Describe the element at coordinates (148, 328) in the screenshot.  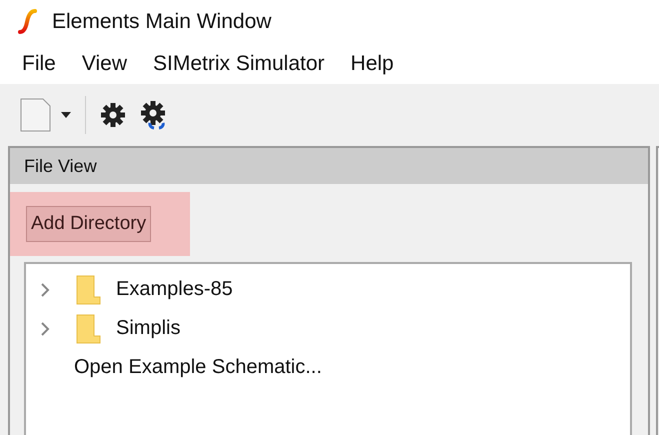
I see `tree-item: Simplis` at that location.